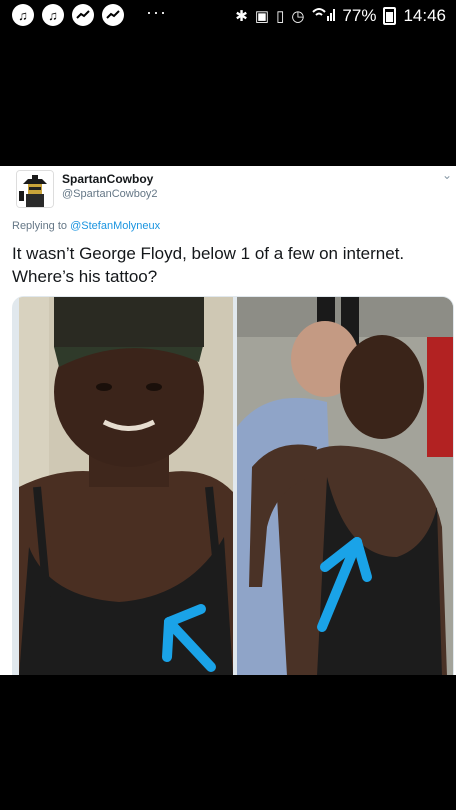 This screenshot has height=810, width=456. What do you see at coordinates (85, 276) in the screenshot?
I see `tweet-text-line-2: Where’s his tattoo?` at bounding box center [85, 276].